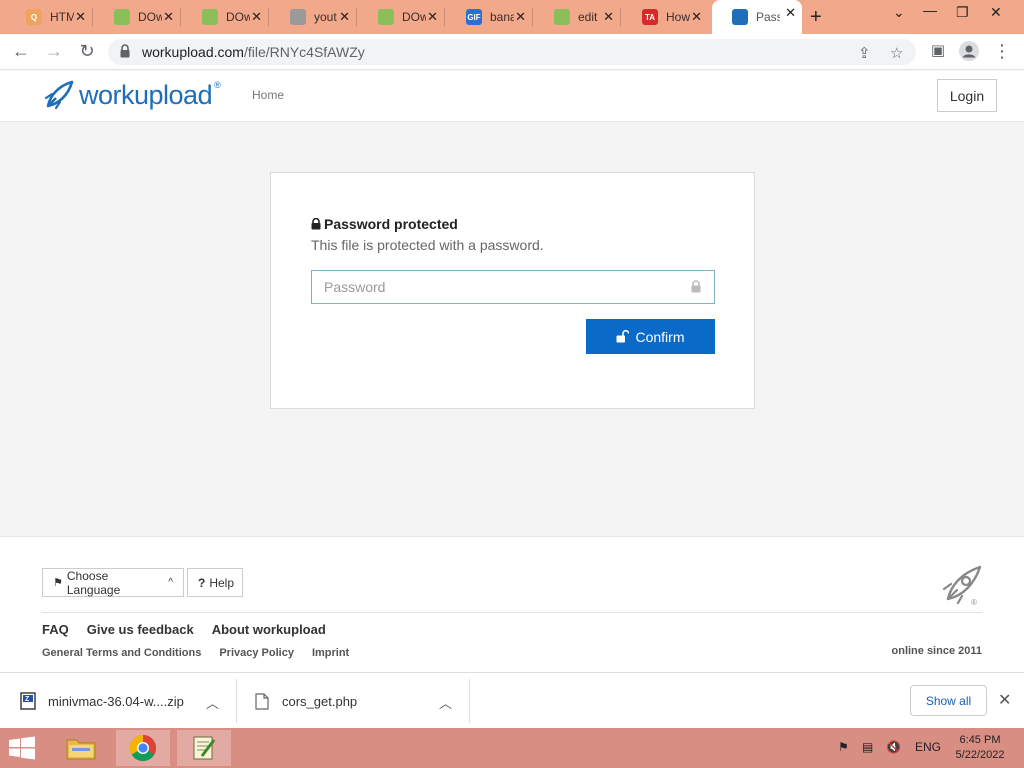  What do you see at coordinates (864, 53) in the screenshot?
I see `share-icon: ⇪` at bounding box center [864, 53].